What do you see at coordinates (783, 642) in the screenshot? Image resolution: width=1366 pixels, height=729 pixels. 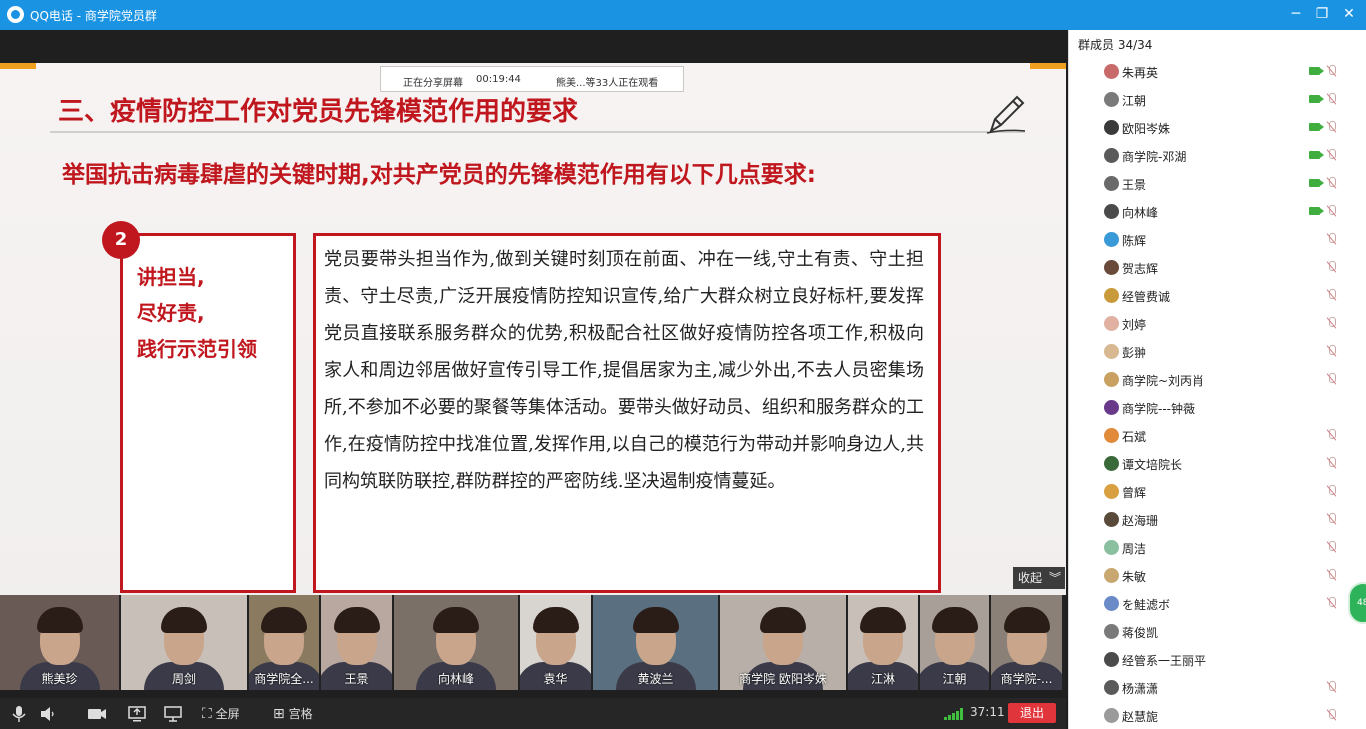 I see `video-tile: 商学院 欧阳岑姝` at bounding box center [783, 642].